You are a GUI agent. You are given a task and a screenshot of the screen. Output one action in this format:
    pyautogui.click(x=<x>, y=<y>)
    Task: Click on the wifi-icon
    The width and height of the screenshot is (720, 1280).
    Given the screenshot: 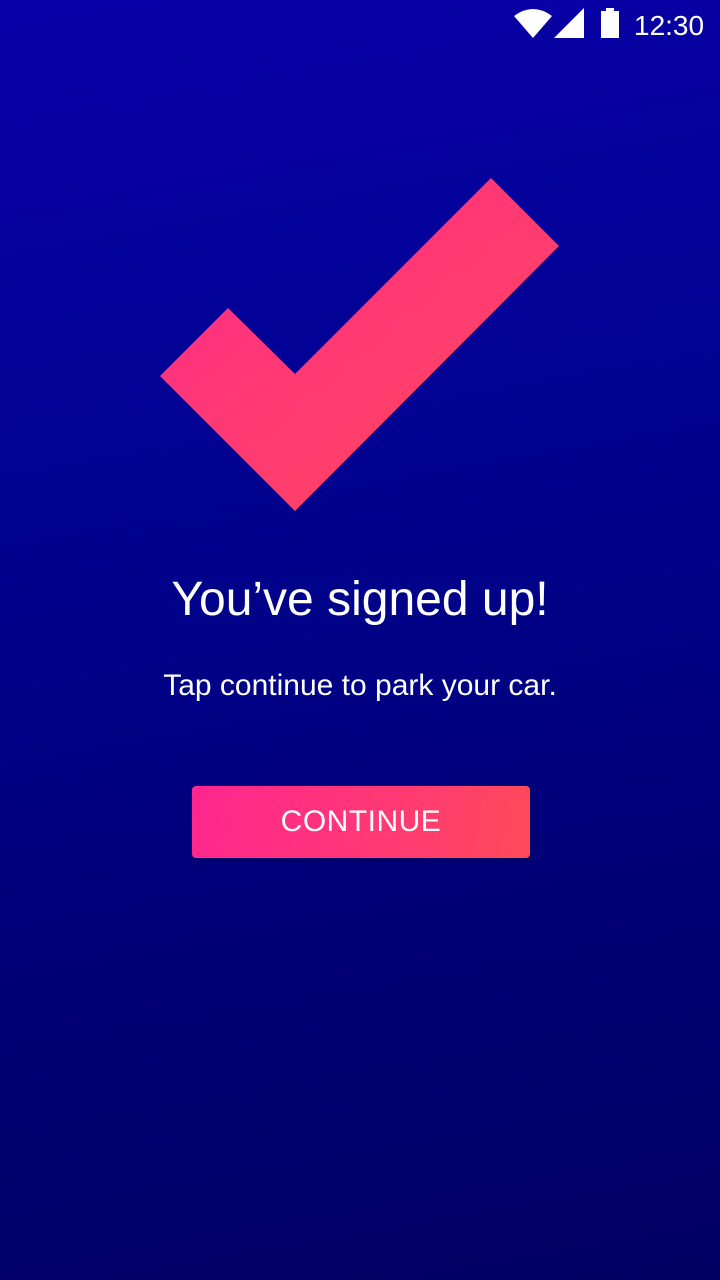 What is the action you would take?
    pyautogui.click(x=533, y=23)
    